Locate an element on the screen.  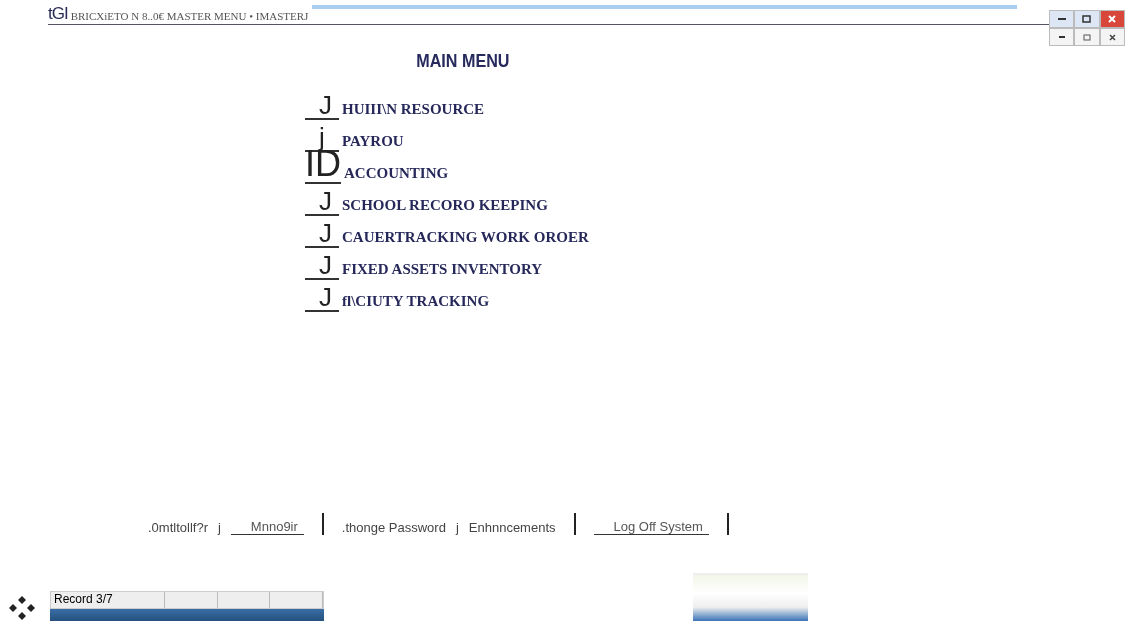
bottom-label: .0mtltollf?r is located at coordinates (178, 527).